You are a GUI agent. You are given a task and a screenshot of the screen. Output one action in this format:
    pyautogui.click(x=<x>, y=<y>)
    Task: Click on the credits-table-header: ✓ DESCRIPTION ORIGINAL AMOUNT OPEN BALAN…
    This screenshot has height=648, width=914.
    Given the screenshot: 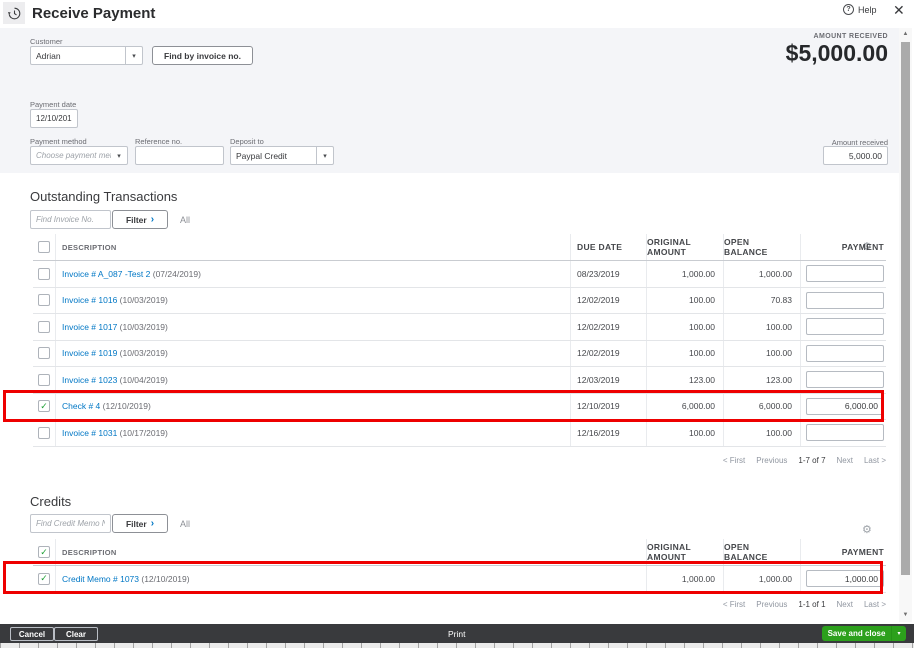 What is the action you would take?
    pyautogui.click(x=459, y=552)
    